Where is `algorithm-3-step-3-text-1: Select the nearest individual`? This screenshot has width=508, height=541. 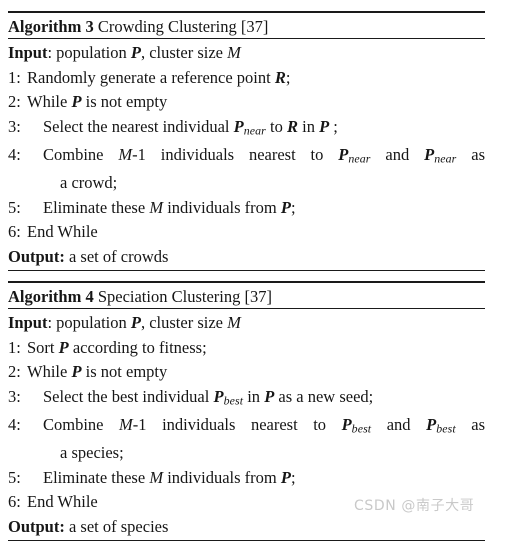
algorithm-3-step-3-text-1: Select the nearest individual is located at coordinates (138, 126).